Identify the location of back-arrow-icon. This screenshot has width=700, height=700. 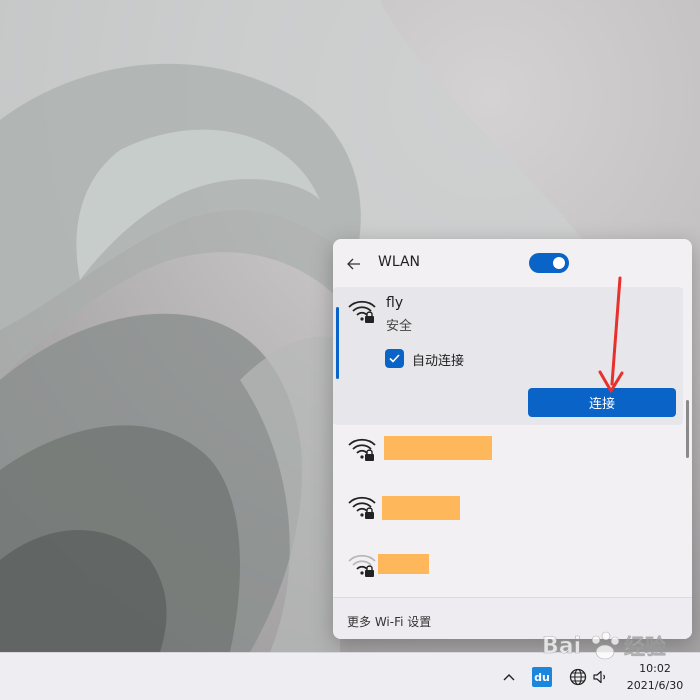
(353, 264).